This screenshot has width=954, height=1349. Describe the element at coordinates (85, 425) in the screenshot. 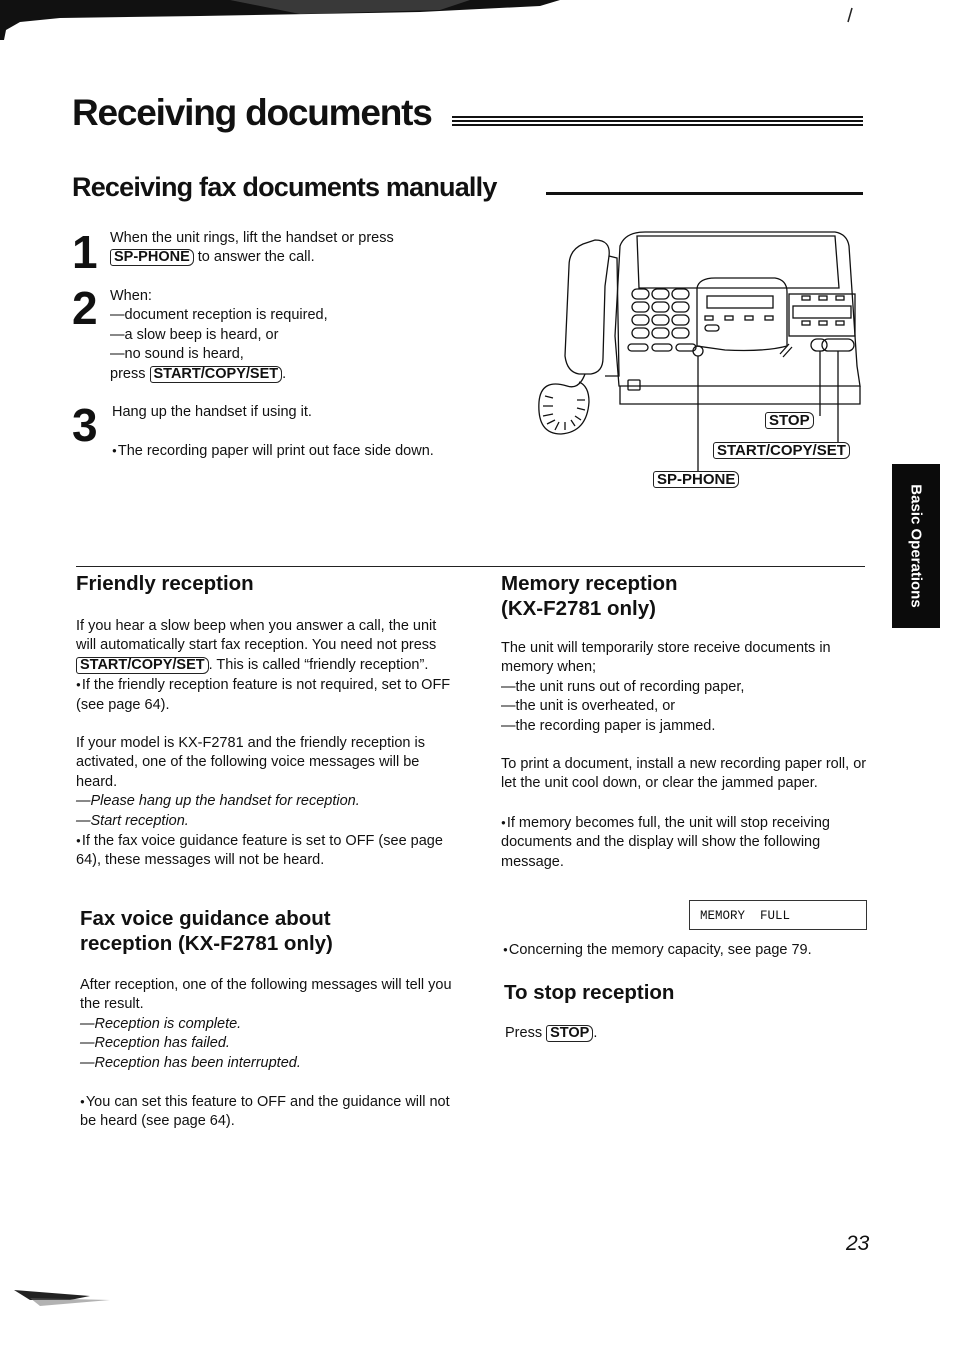

I see `step-number-3: 3` at that location.